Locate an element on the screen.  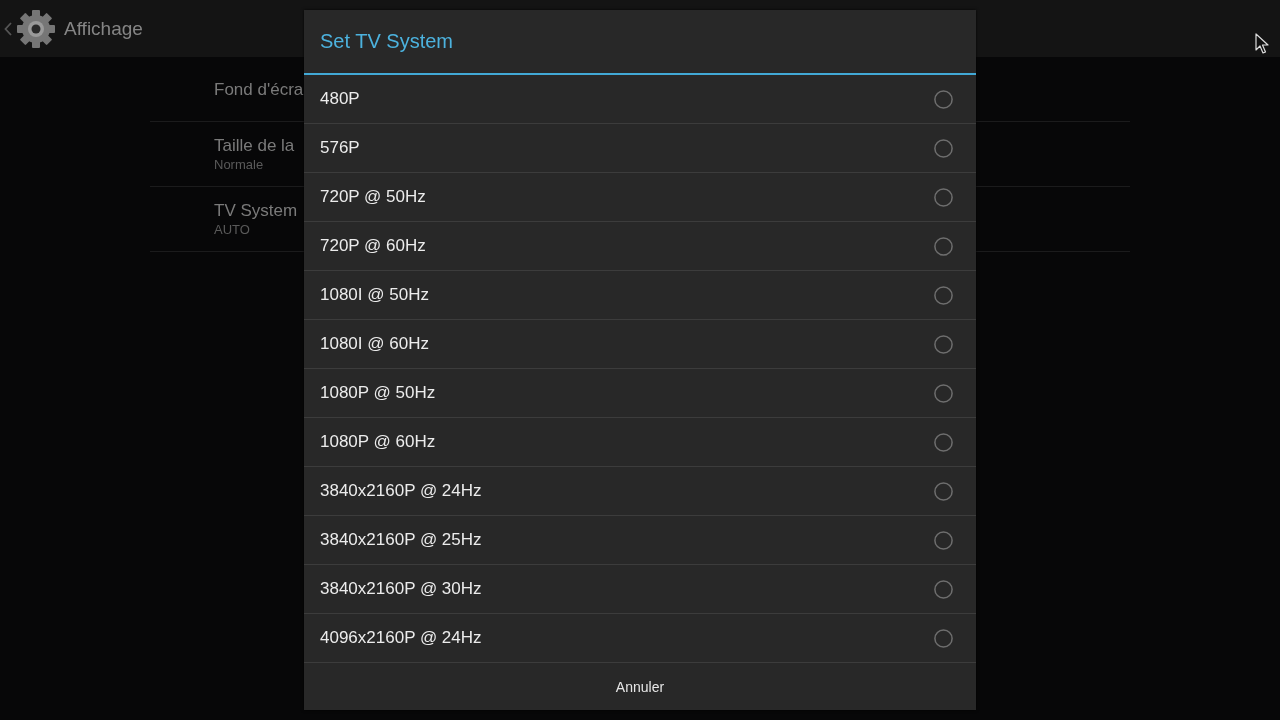
dialog-title: Set TV System is located at coordinates (386, 41).